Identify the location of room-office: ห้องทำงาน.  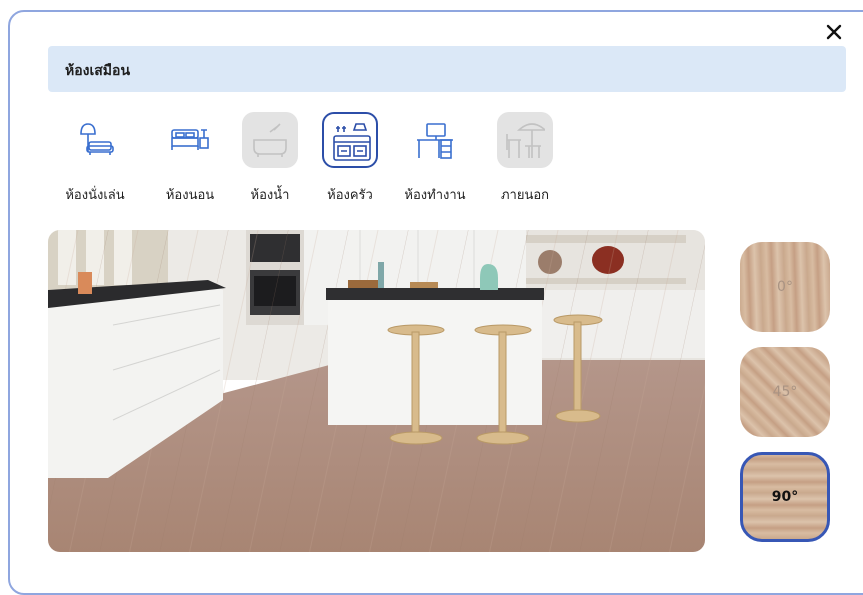
(435, 158).